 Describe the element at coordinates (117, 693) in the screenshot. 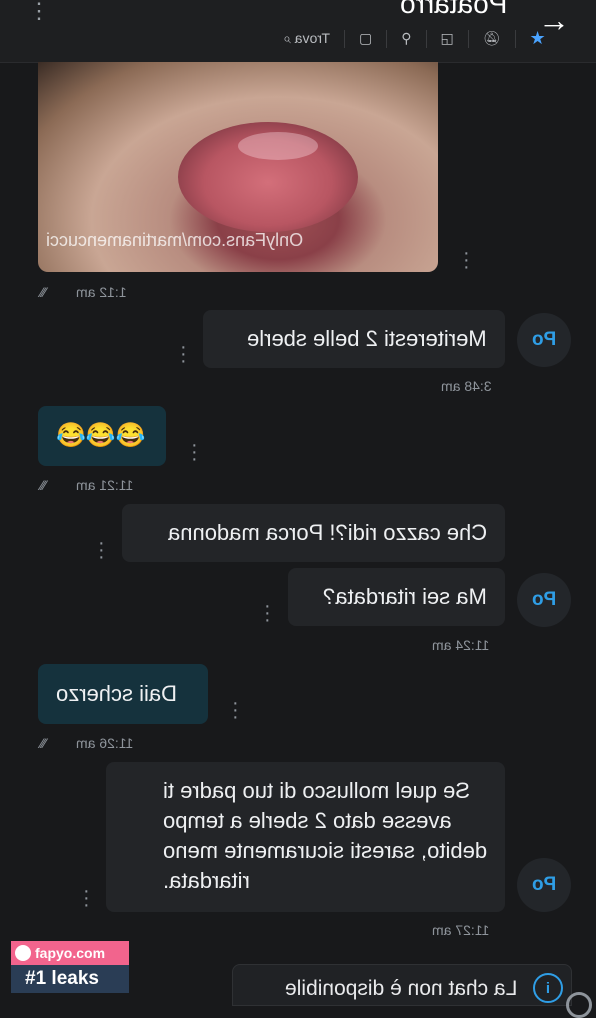

I see `message-text: Daii scherzo` at that location.